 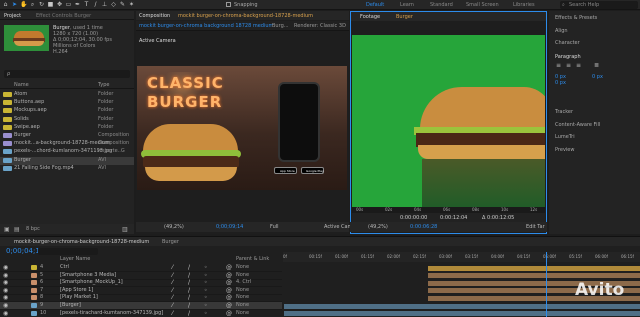 I want to click on new-comp-icon: ▤, so click(x=17, y=229).